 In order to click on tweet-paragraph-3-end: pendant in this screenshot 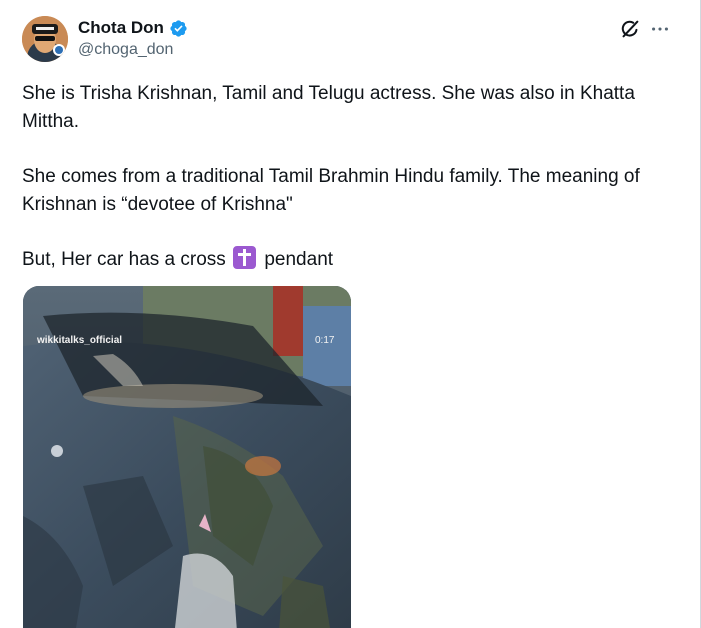, I will do `click(299, 259)`.